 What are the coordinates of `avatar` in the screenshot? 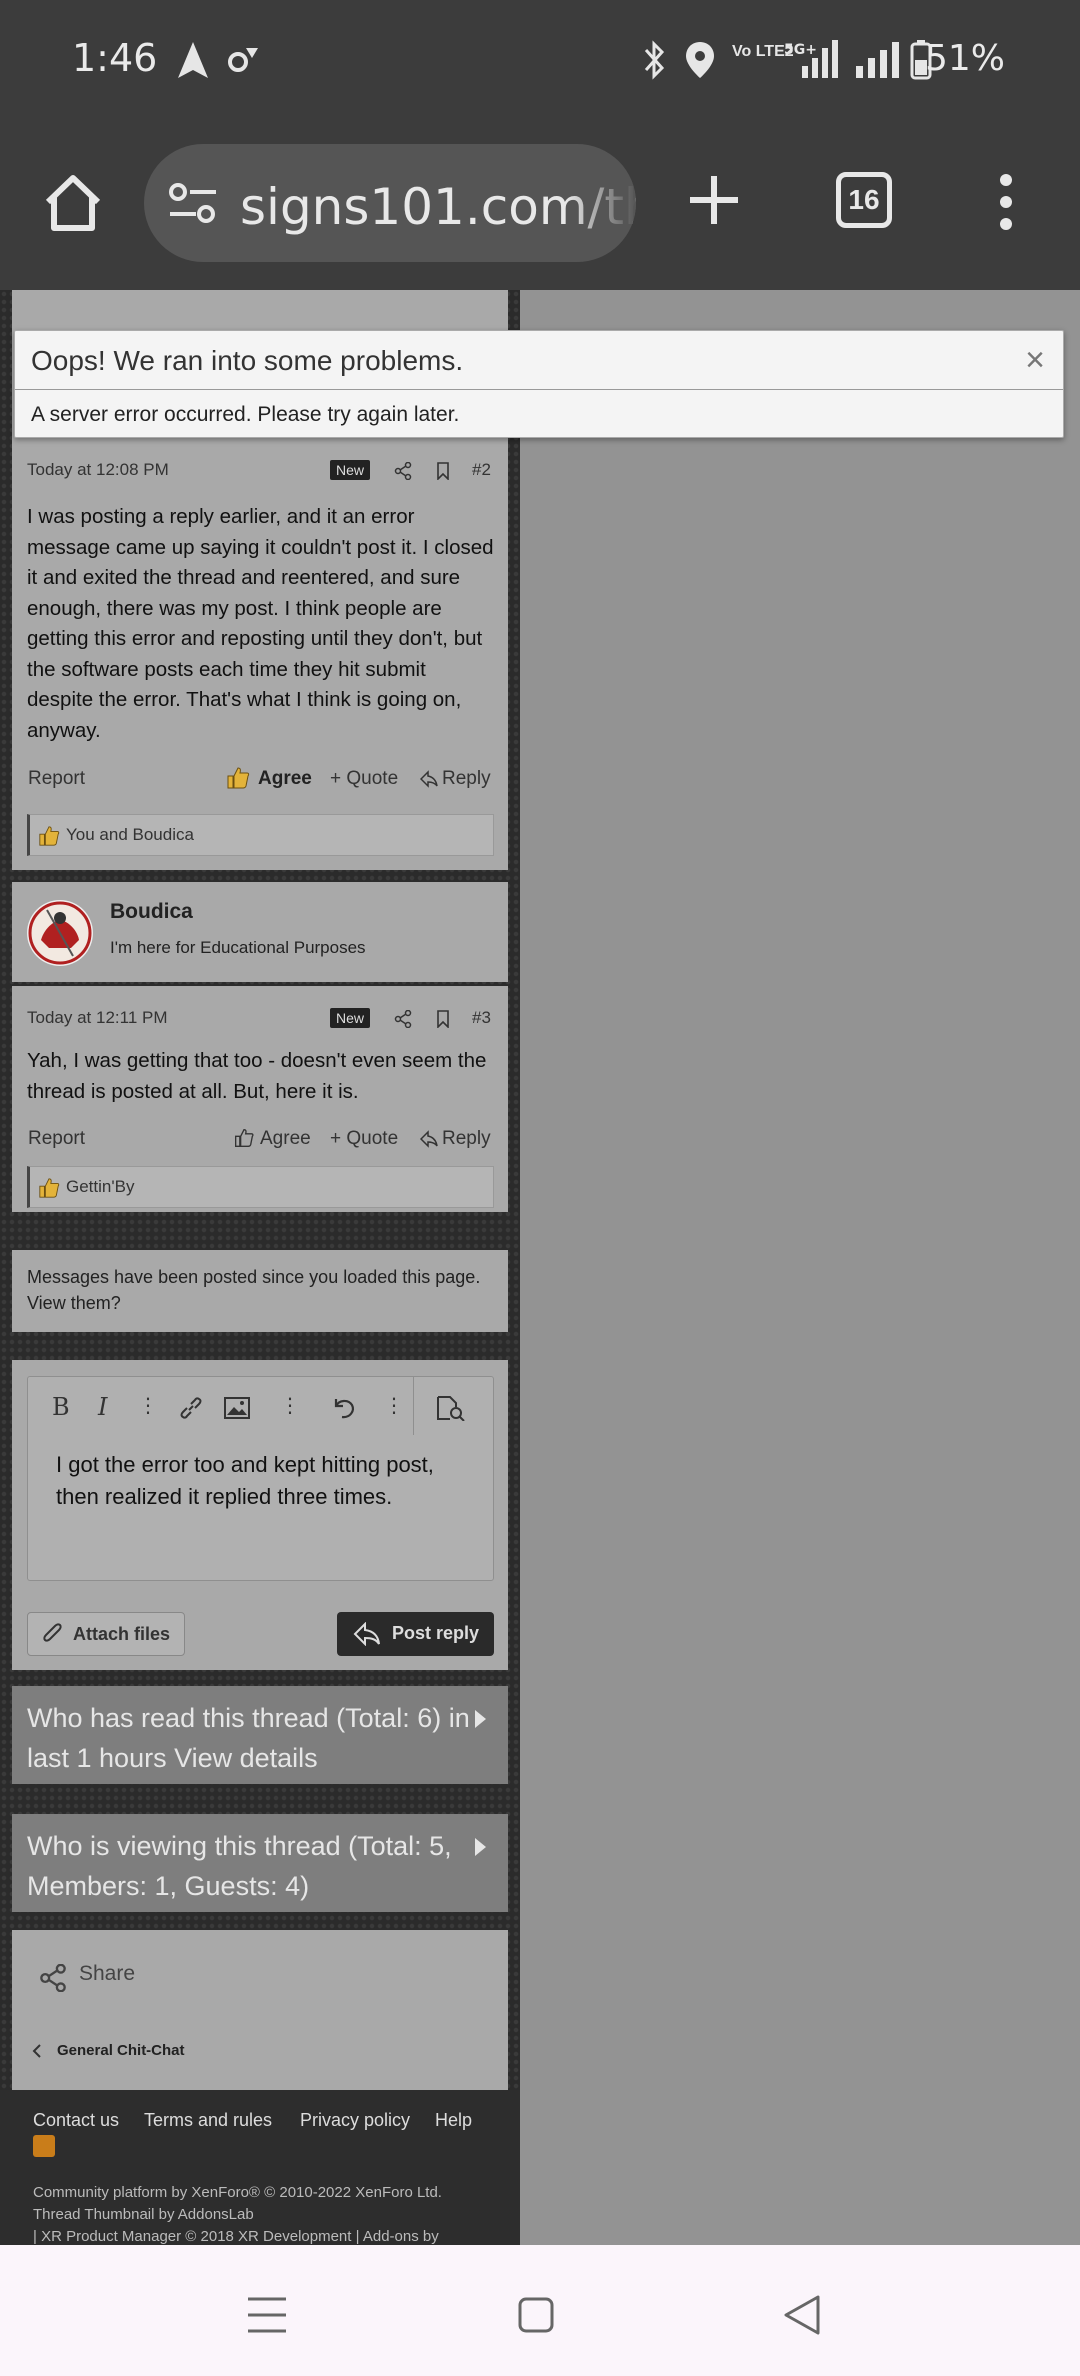 It's located at (60, 933).